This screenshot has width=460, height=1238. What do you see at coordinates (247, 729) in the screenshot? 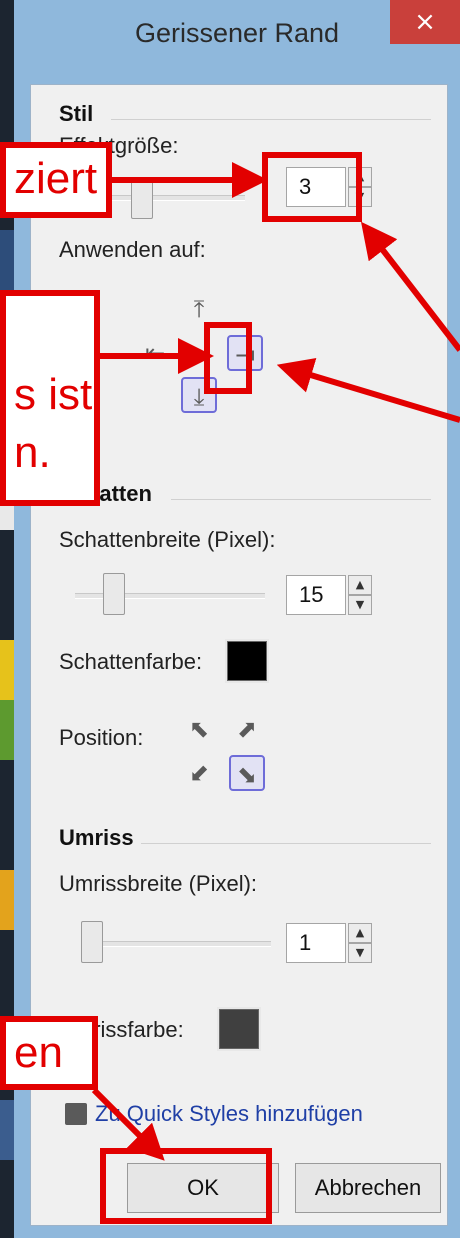
I see `diagonal-arrow-icon: ⬈` at bounding box center [247, 729].